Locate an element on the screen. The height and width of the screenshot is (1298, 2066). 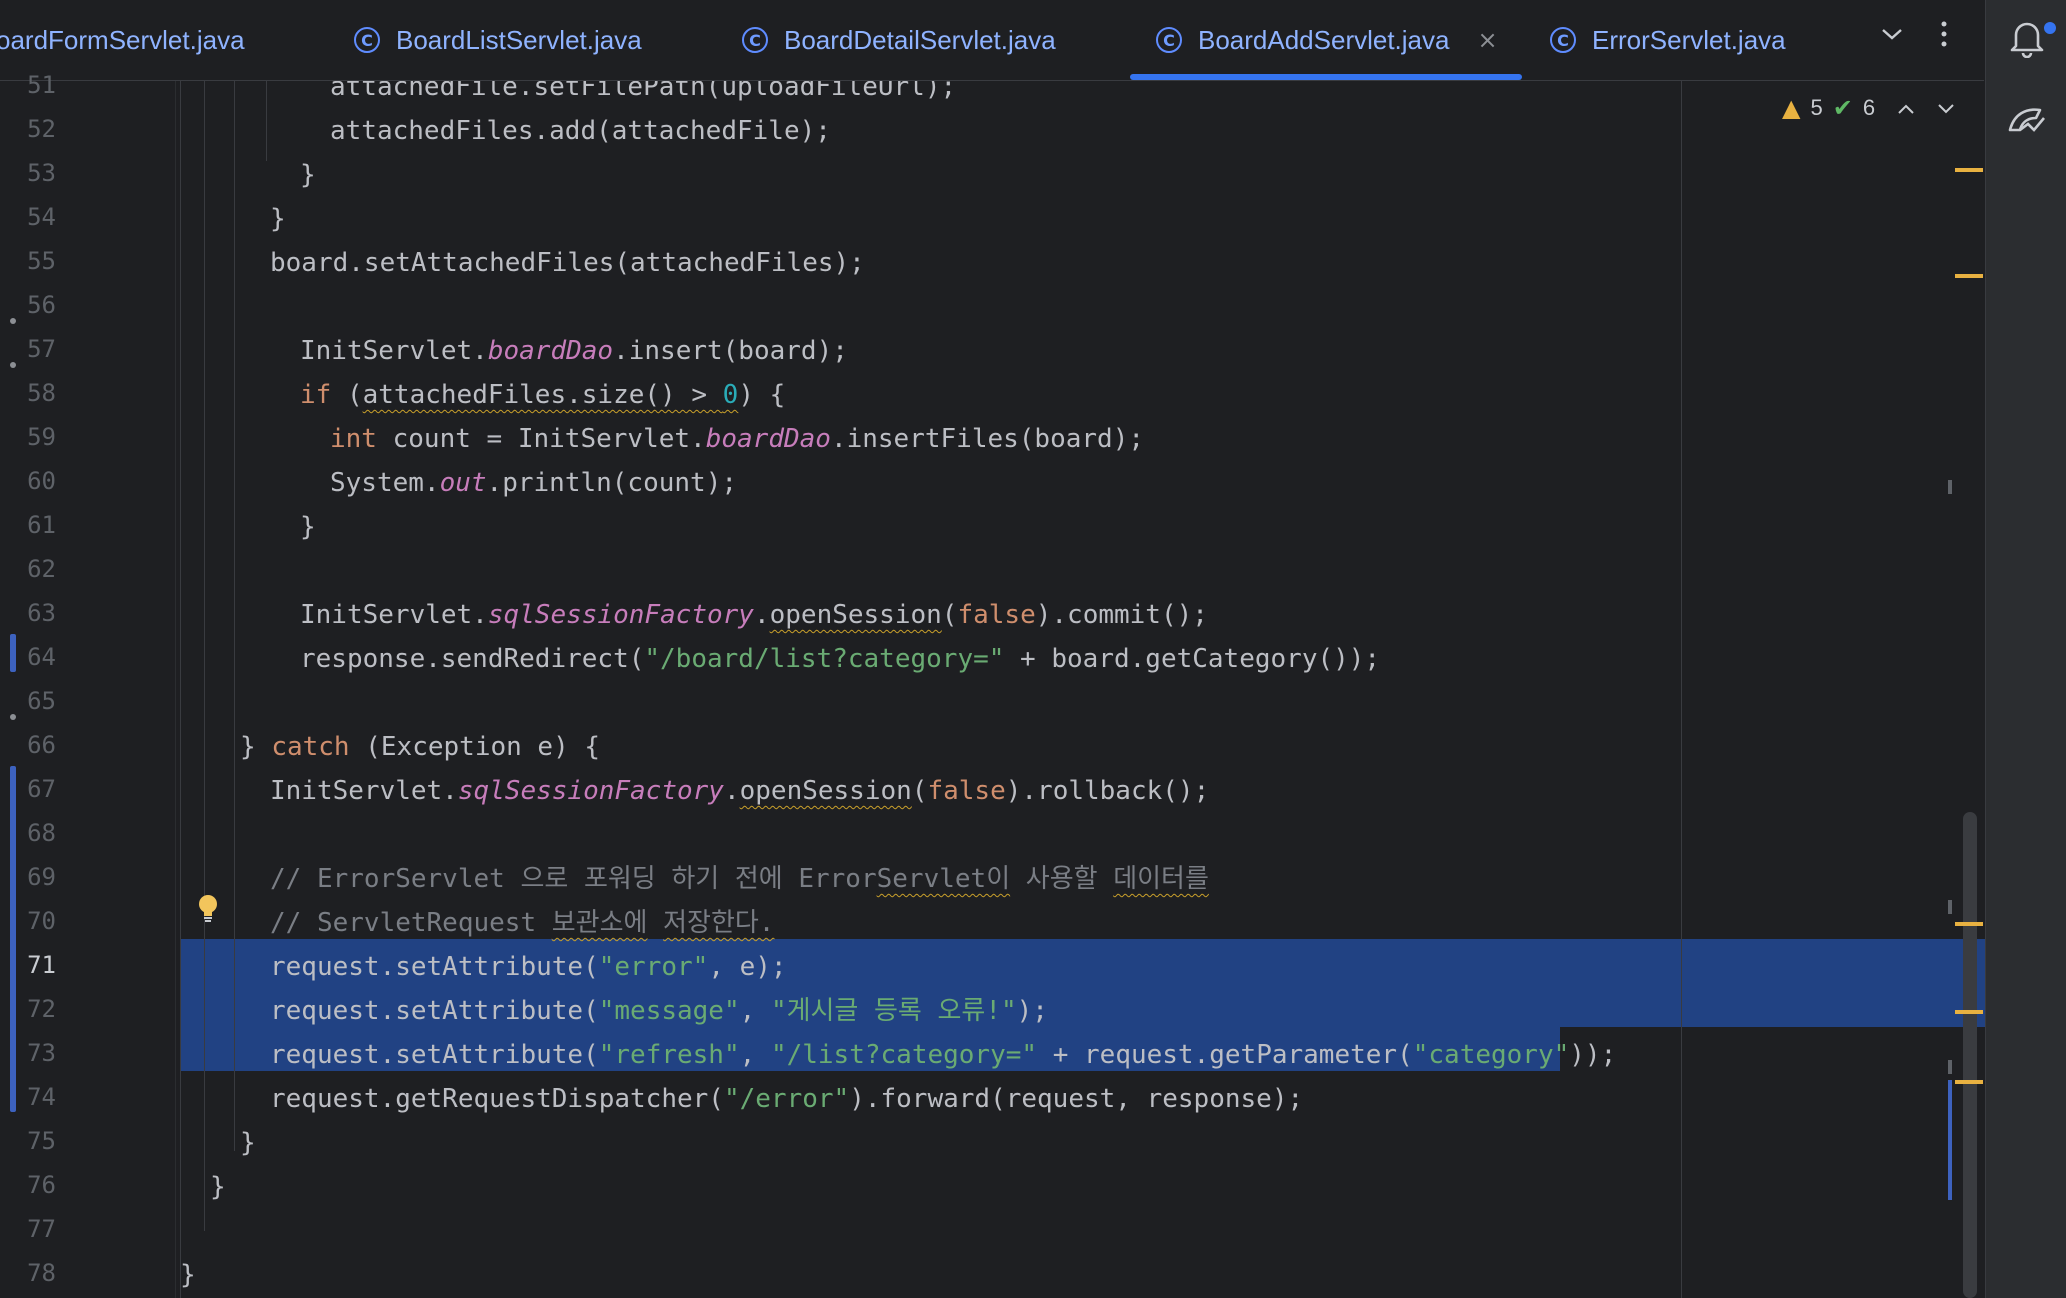
code-line-60: System.out.println(count); is located at coordinates (533, 483).